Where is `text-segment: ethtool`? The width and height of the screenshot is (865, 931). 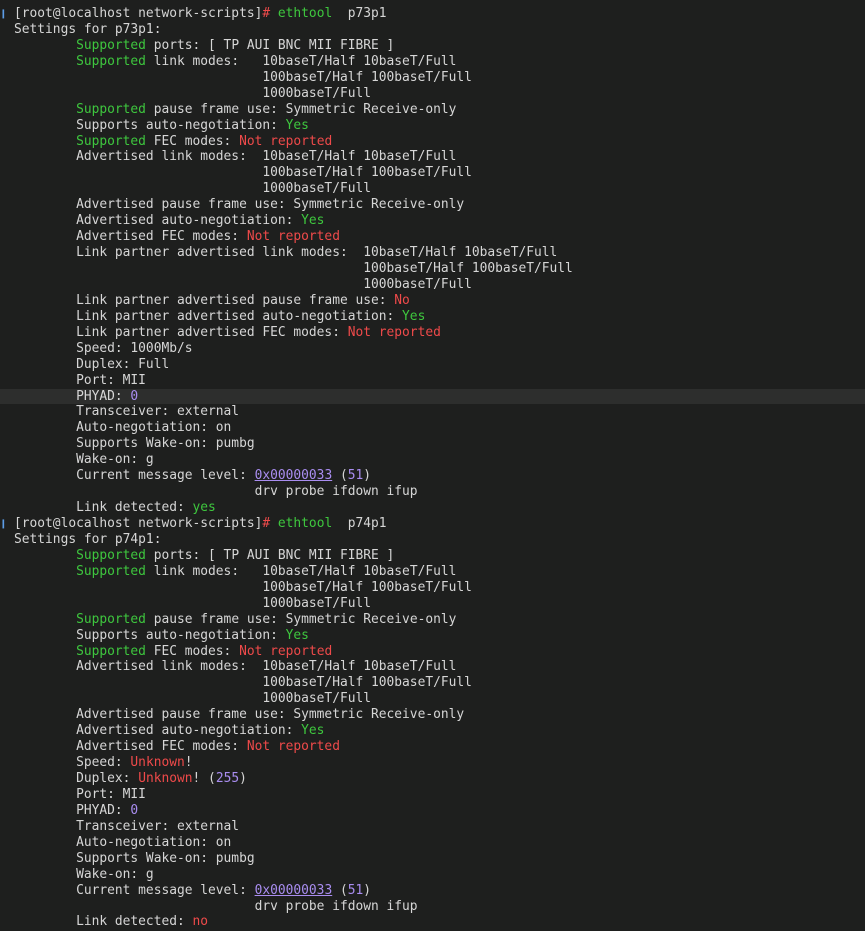
text-segment: ethtool is located at coordinates (305, 523).